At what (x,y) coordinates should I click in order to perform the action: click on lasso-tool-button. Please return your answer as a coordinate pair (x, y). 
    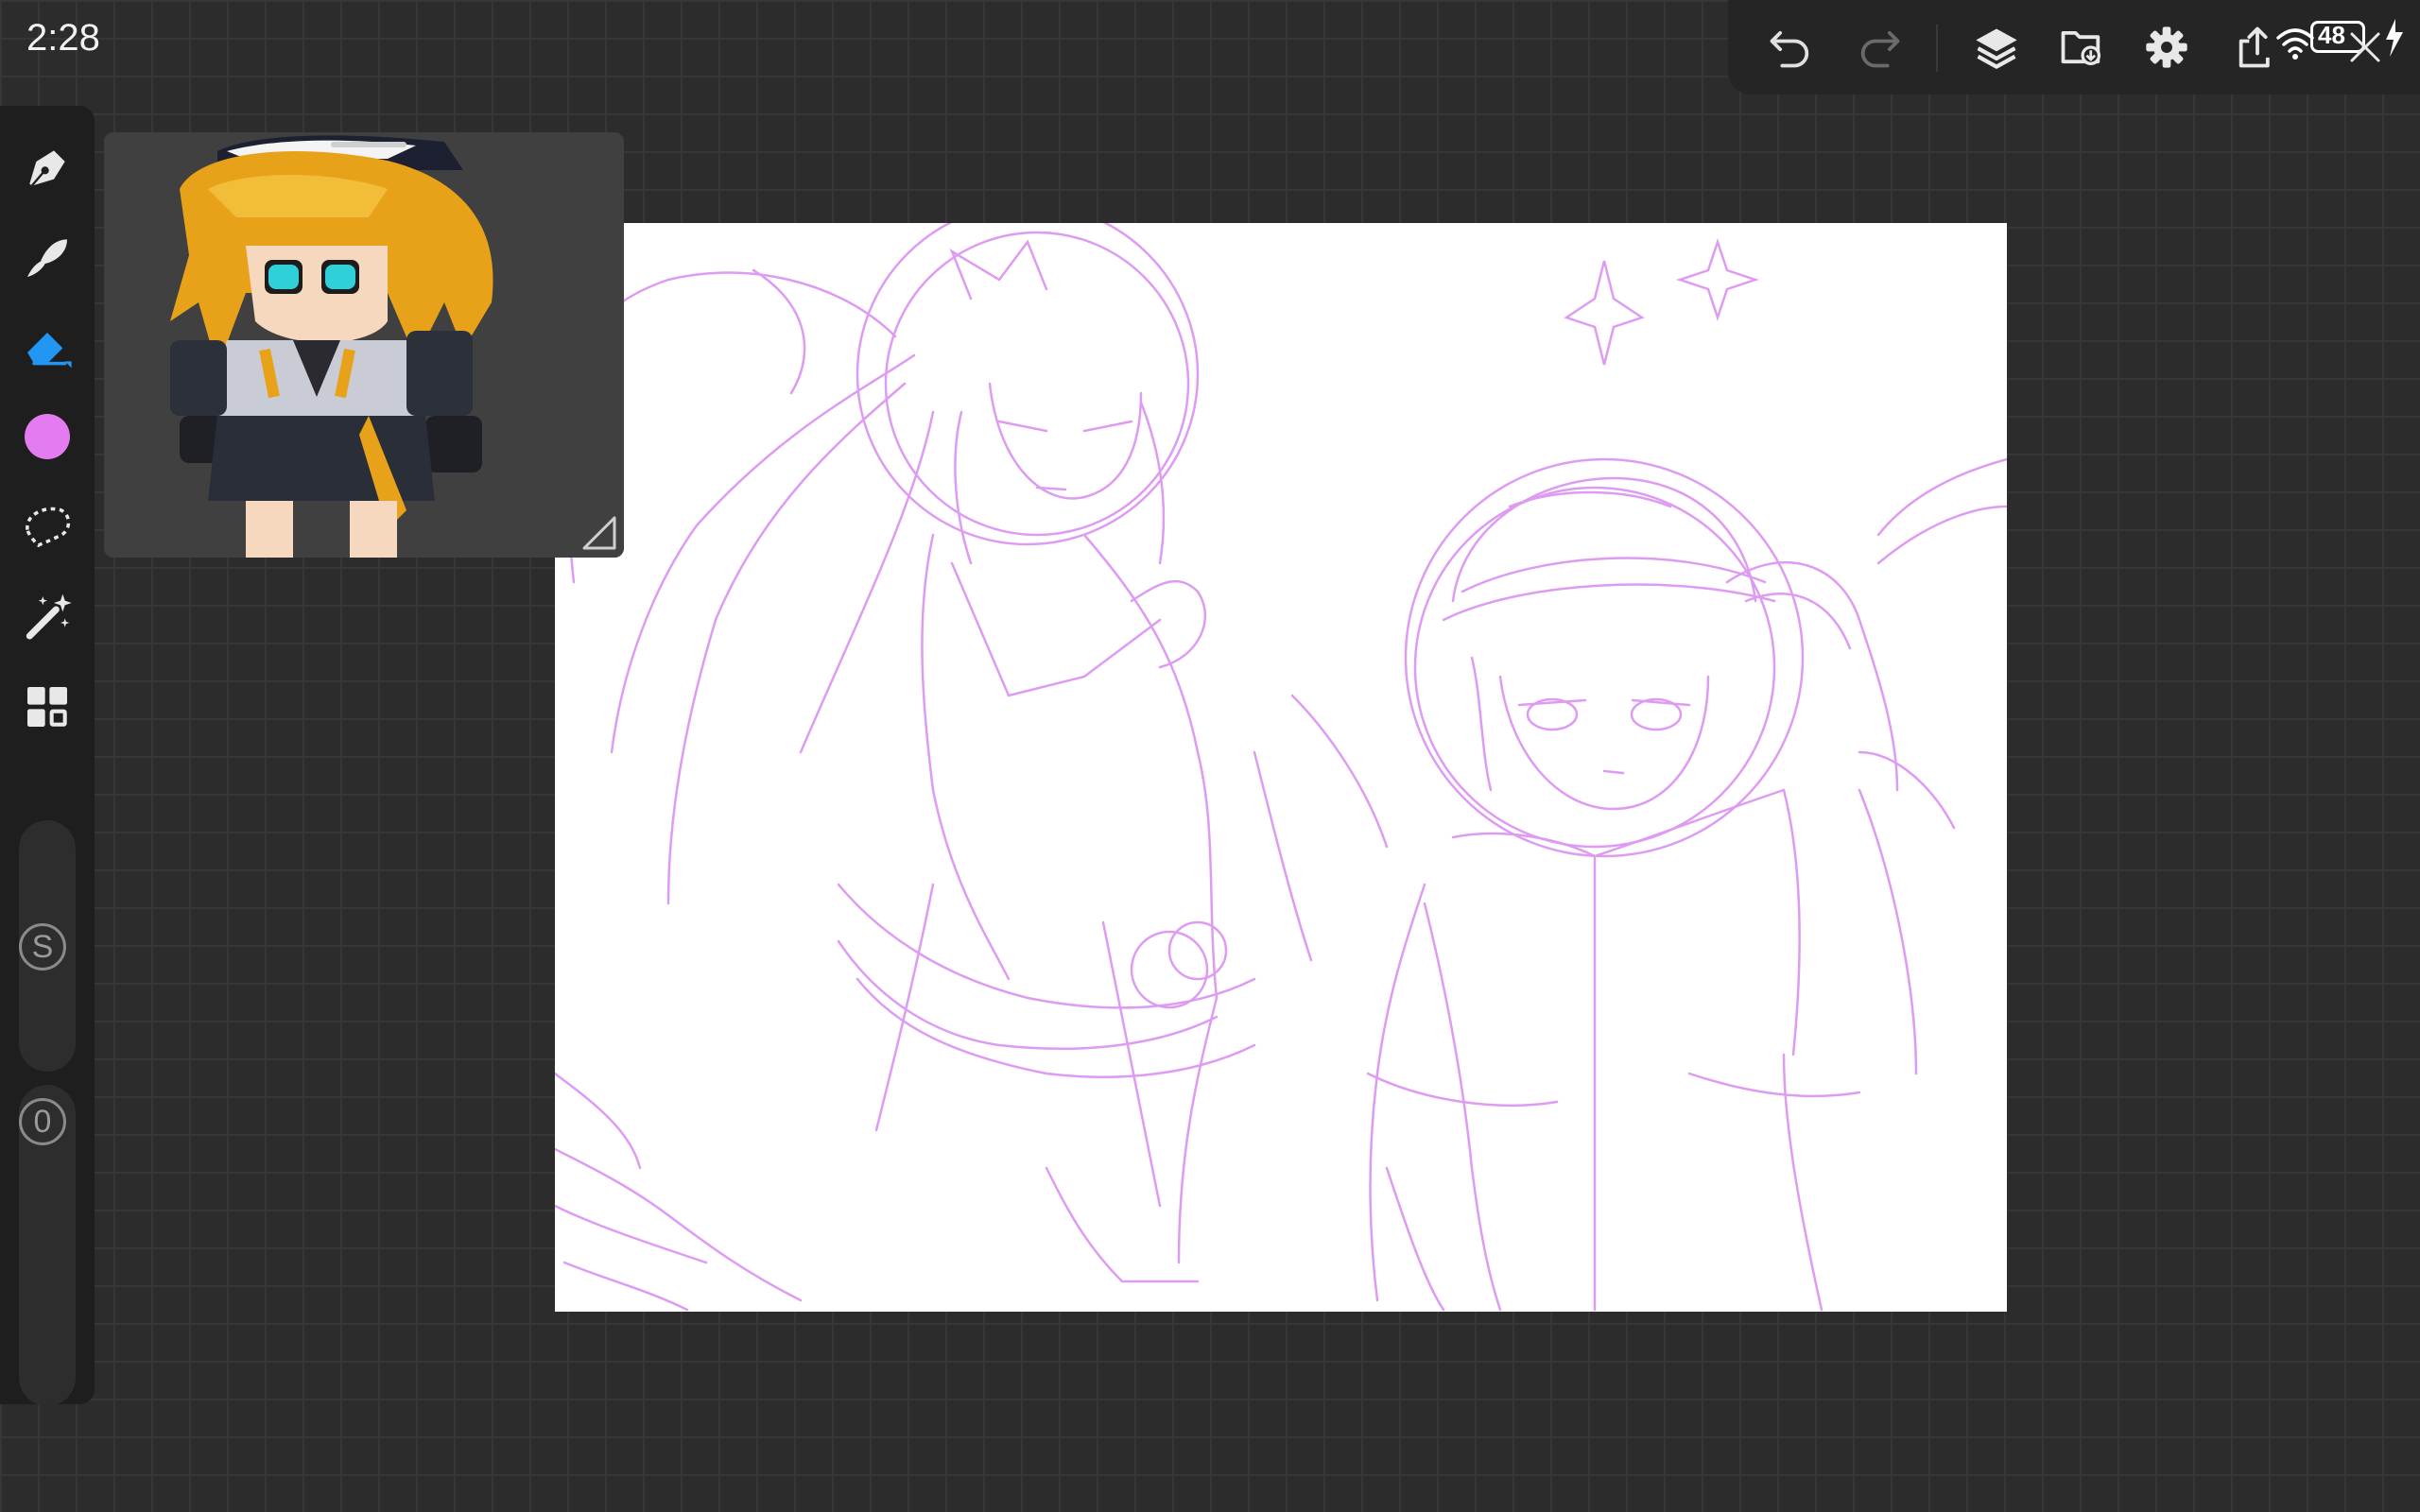
    Looking at the image, I should click on (47, 525).